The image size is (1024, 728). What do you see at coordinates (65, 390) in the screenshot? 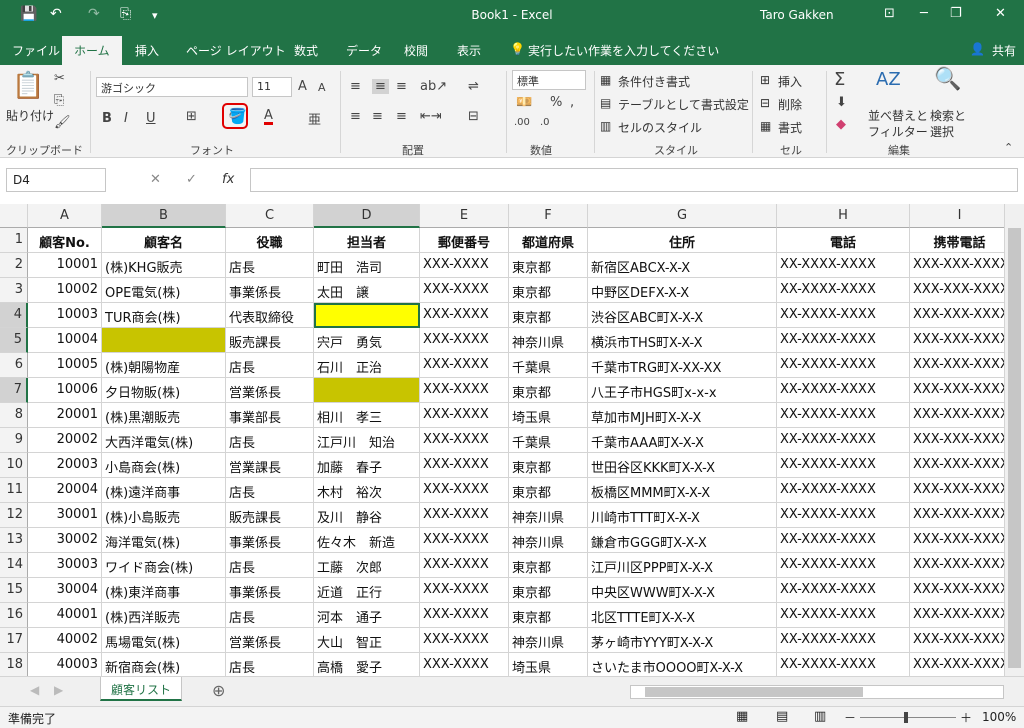
I see `table-cell: 10006` at bounding box center [65, 390].